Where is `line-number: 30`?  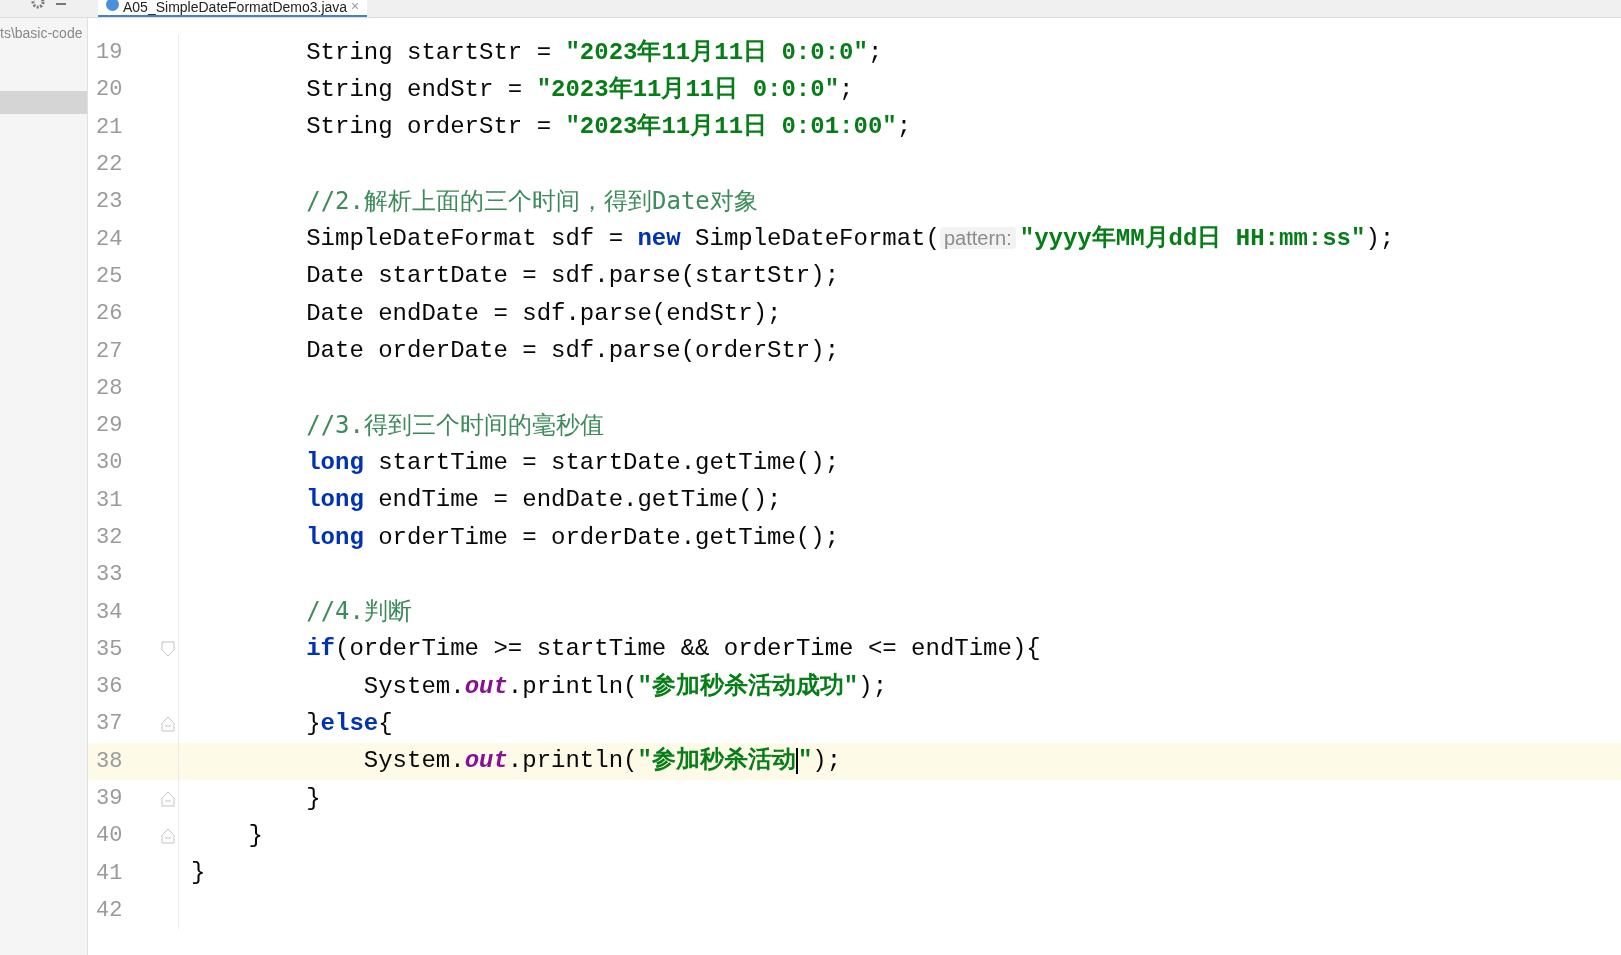
line-number: 30 is located at coordinates (109, 463).